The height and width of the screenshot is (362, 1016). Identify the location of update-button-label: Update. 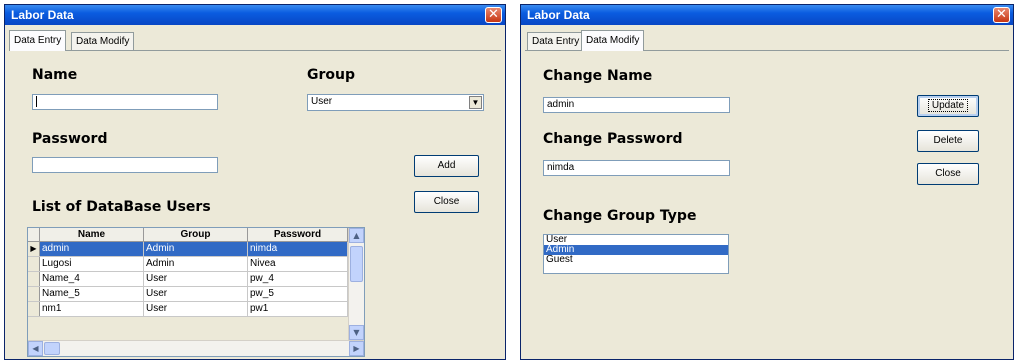
(948, 105).